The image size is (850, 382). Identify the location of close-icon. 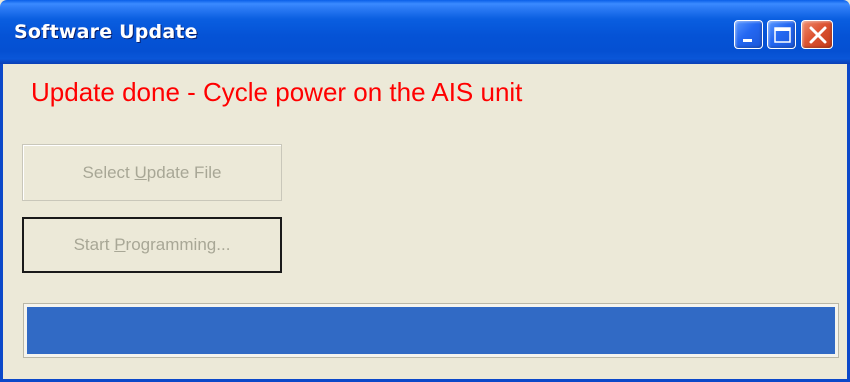
(818, 35).